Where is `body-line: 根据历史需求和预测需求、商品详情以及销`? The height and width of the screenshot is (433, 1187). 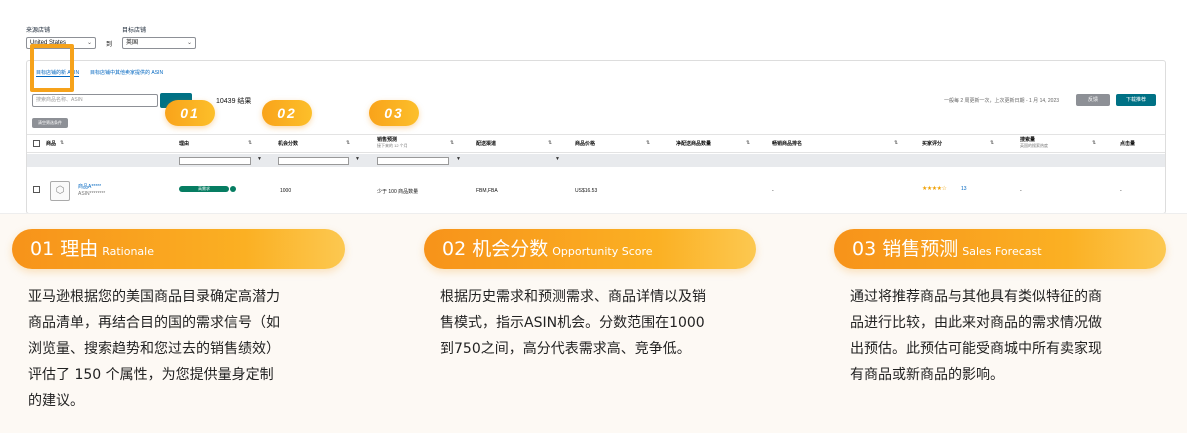 body-line: 根据历史需求和预测需求、商品详情以及销 is located at coordinates (573, 297).